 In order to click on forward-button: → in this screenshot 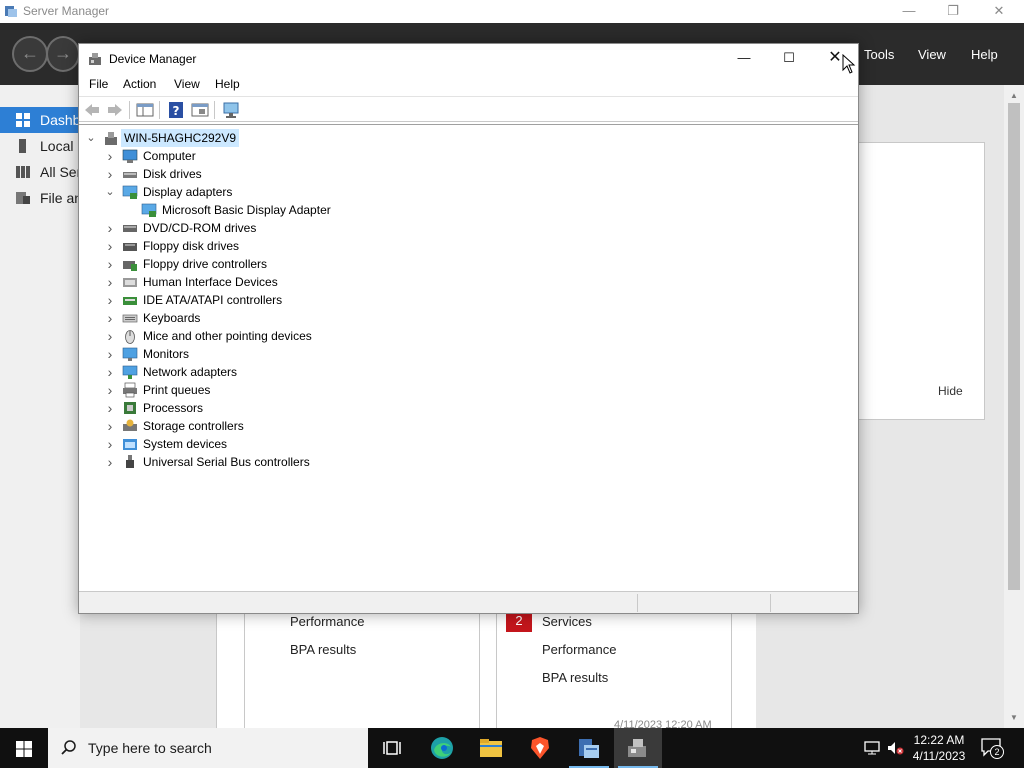, I will do `click(63, 54)`.